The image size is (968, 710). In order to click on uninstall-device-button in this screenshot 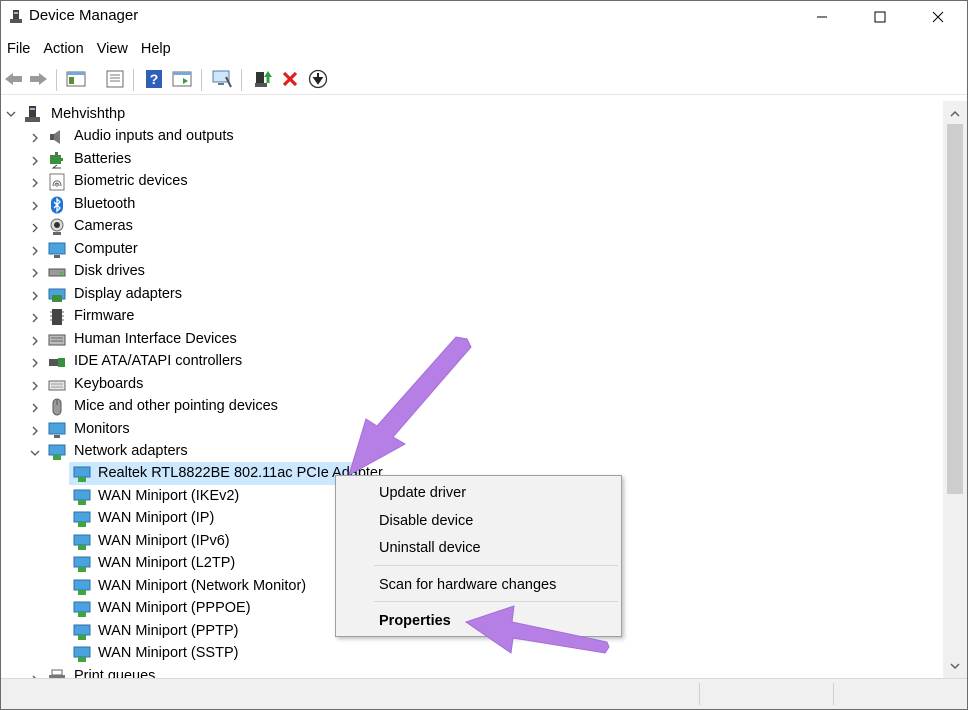, I will do `click(290, 79)`.